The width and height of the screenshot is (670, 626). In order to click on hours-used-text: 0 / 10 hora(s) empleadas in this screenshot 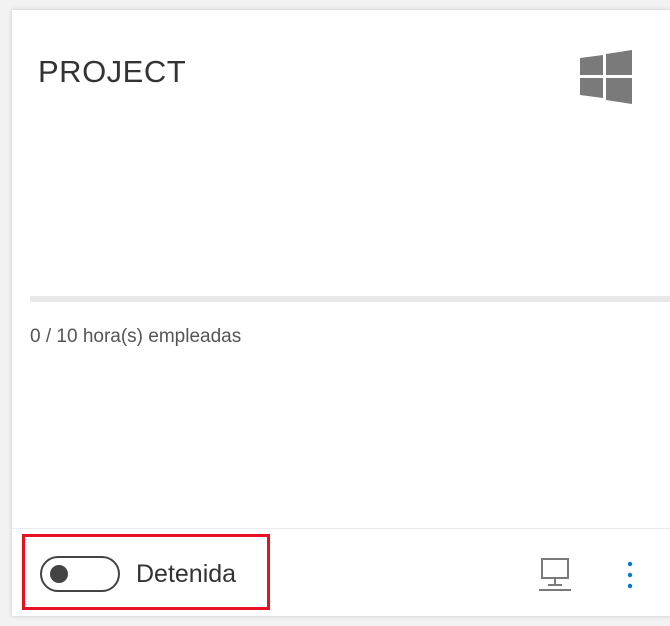, I will do `click(136, 336)`.